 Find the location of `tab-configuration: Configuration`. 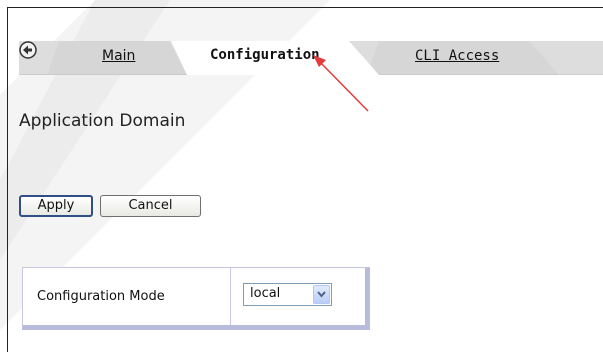

tab-configuration: Configuration is located at coordinates (265, 55).